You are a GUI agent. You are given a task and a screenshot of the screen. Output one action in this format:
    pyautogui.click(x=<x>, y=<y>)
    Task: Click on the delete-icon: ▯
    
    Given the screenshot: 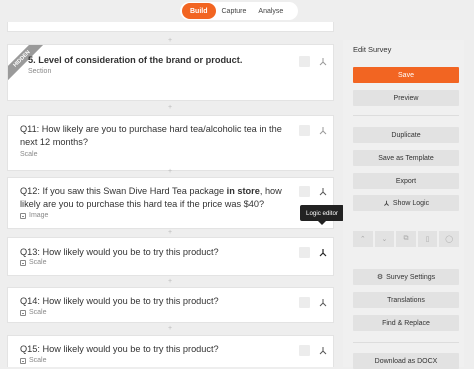 What is the action you would take?
    pyautogui.click(x=427, y=239)
    